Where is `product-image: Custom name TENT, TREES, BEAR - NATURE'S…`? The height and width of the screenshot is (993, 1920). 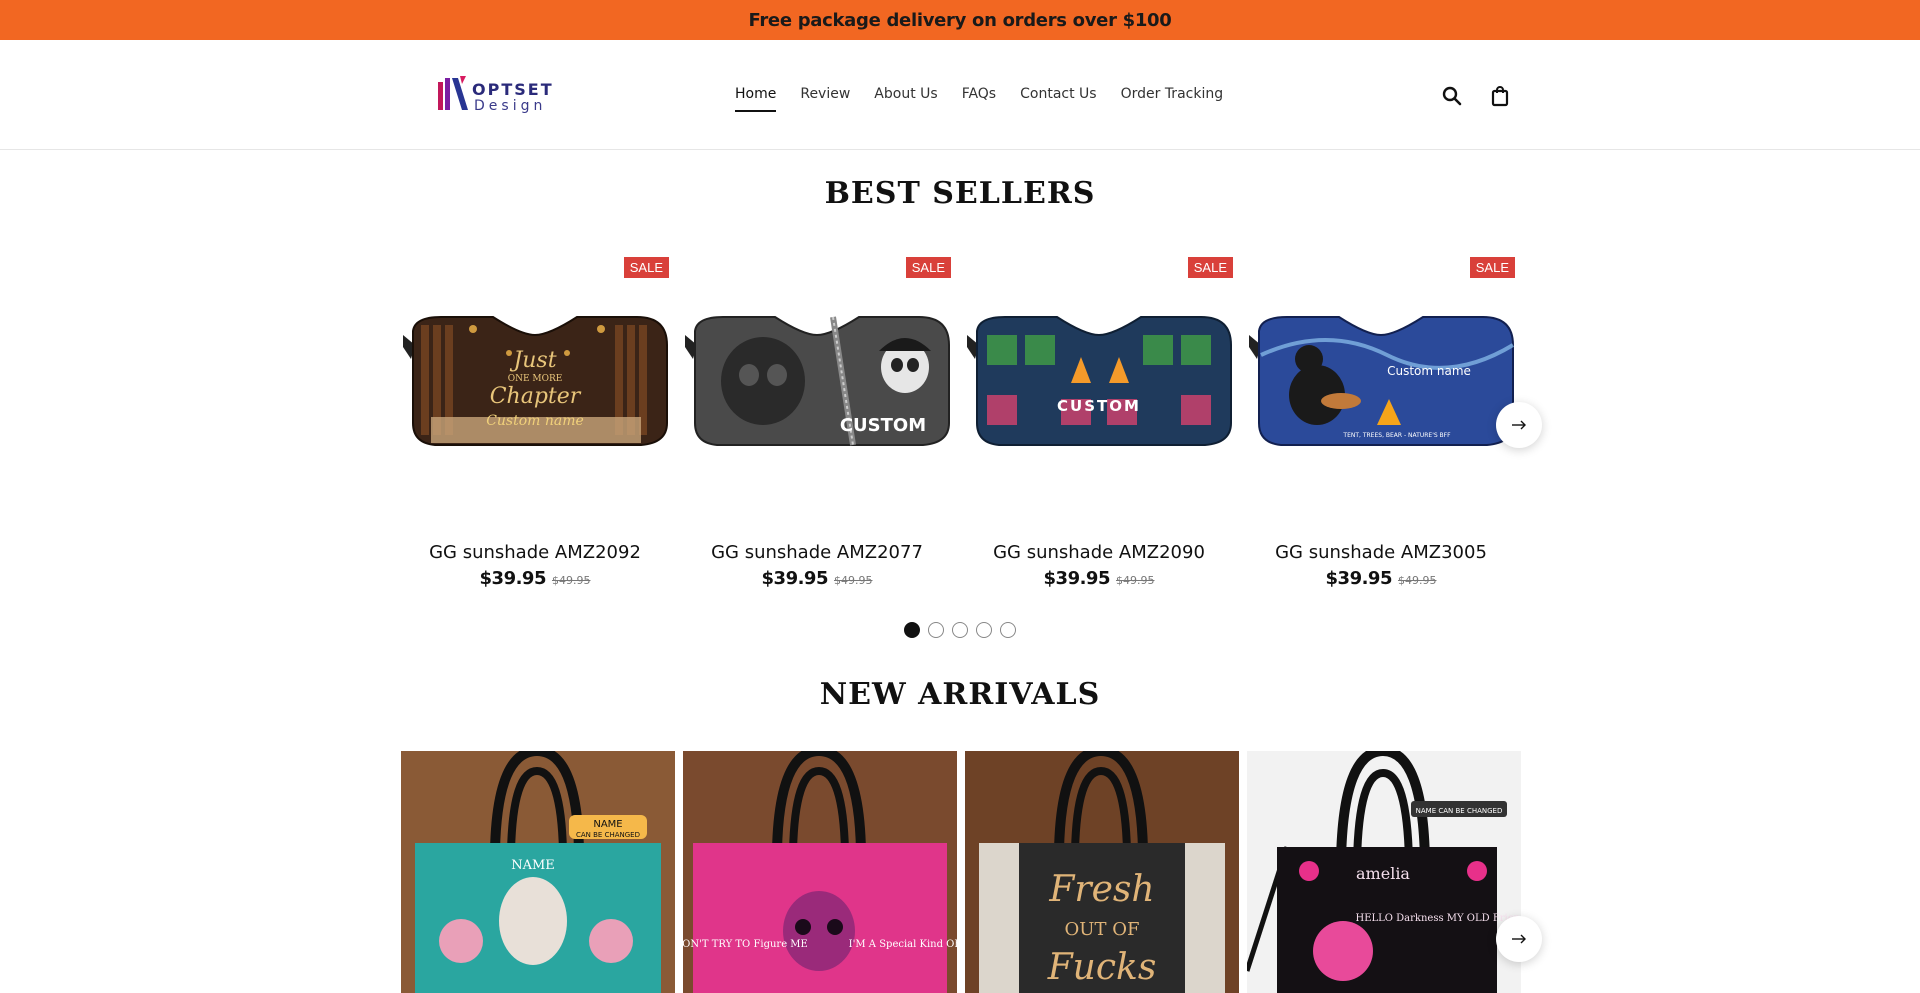 product-image: Custom name TENT, TREES, BEAR - NATURE'S… is located at coordinates (1381, 380).